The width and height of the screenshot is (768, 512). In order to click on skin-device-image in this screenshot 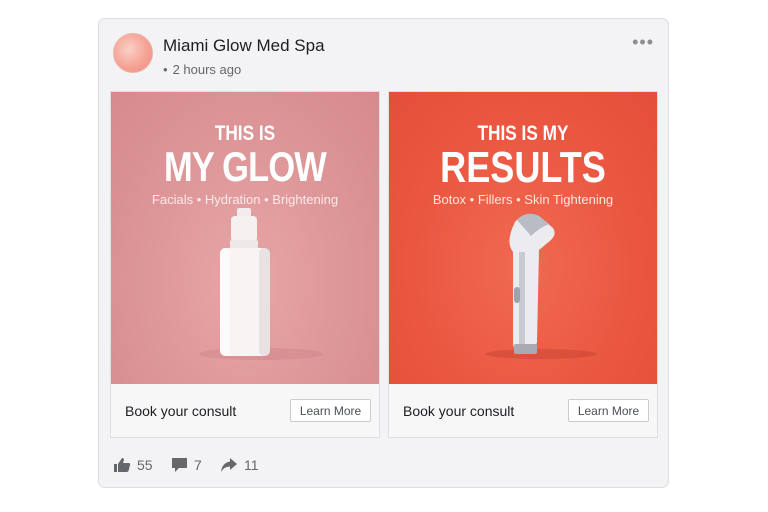, I will do `click(541, 286)`.